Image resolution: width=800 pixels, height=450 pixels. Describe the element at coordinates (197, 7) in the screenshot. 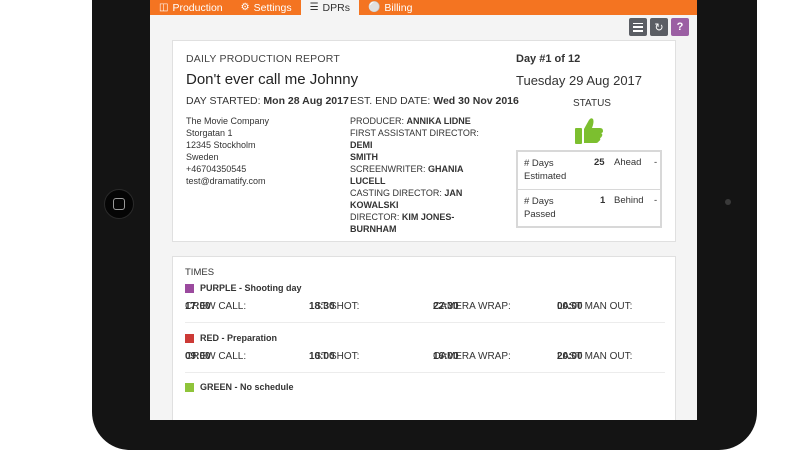

I see `tab-label: Production` at that location.